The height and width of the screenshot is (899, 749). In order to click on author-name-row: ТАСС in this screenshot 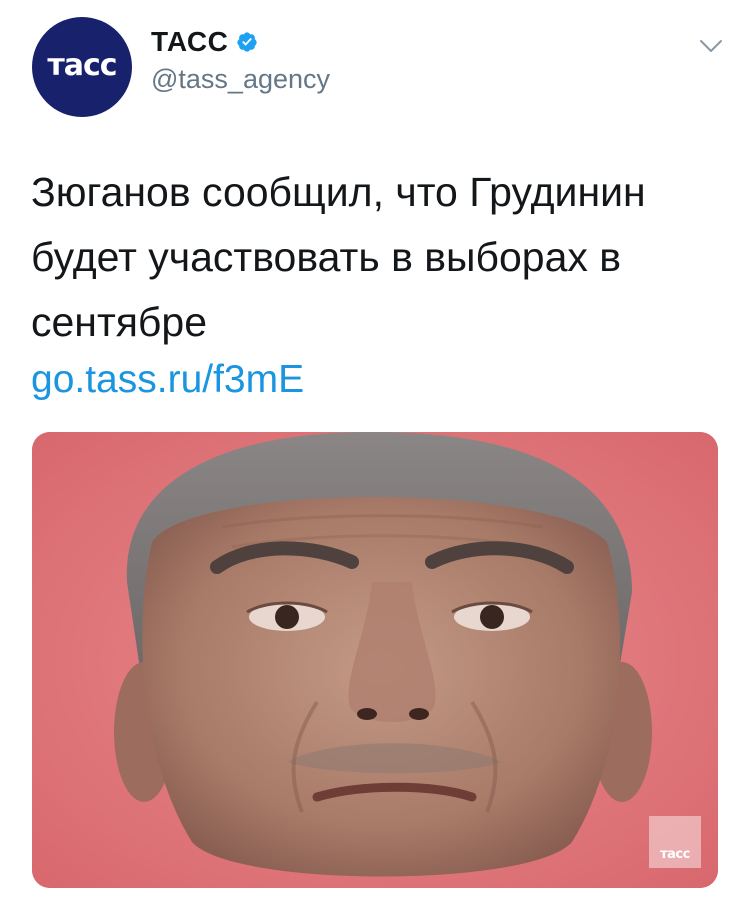, I will do `click(204, 42)`.